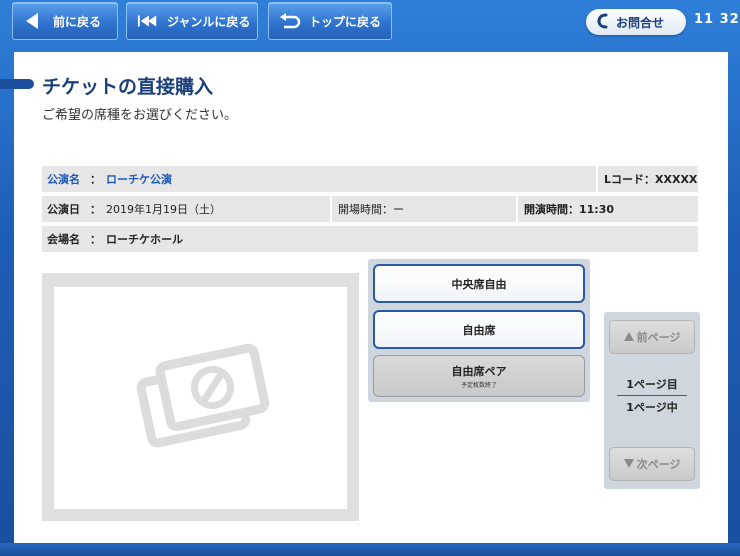 Image resolution: width=740 pixels, height=556 pixels. I want to click on total-pages: 1ページ中, so click(652, 407).